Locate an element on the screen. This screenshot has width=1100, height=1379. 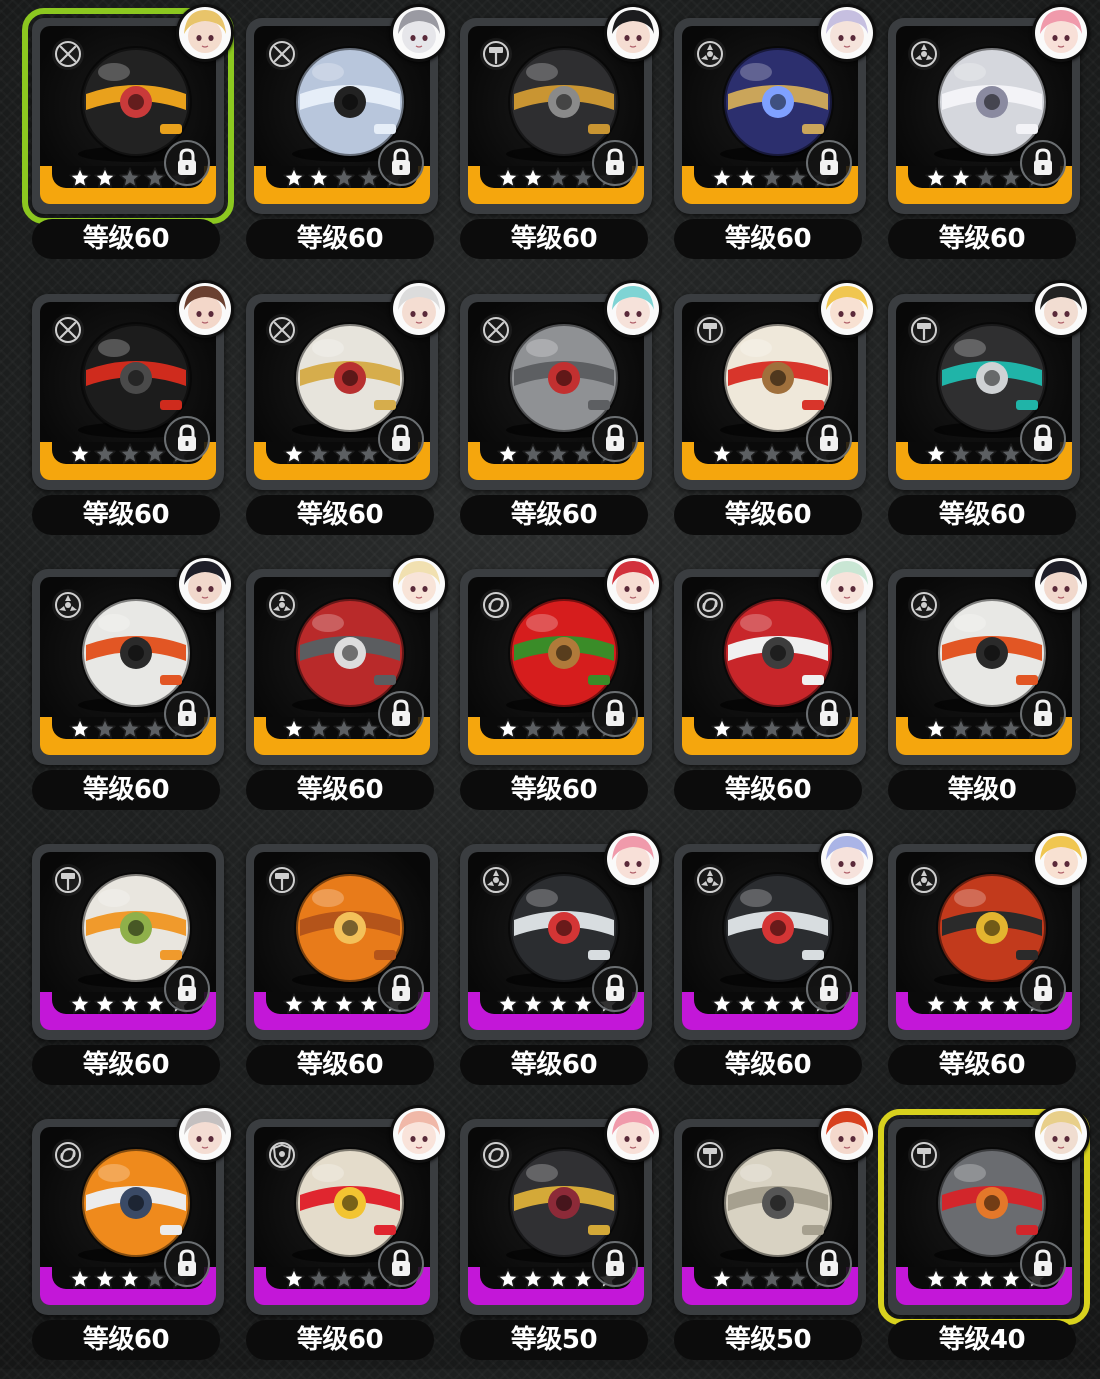
dark-hair-horned-portrait is located at coordinates (205, 584).